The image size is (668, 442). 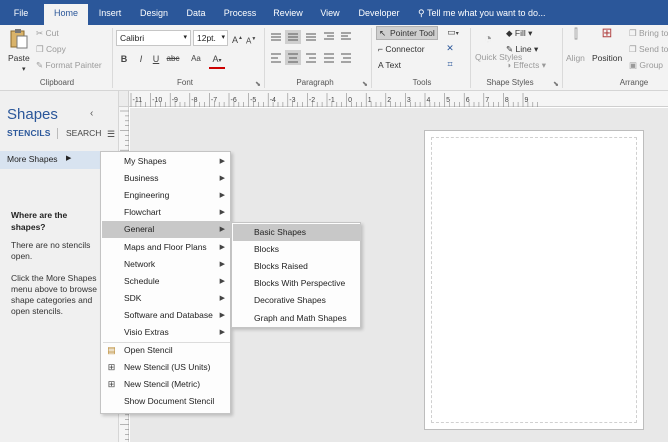 What do you see at coordinates (421, 13) in the screenshot?
I see `lightbulb-icon: ⚲` at bounding box center [421, 13].